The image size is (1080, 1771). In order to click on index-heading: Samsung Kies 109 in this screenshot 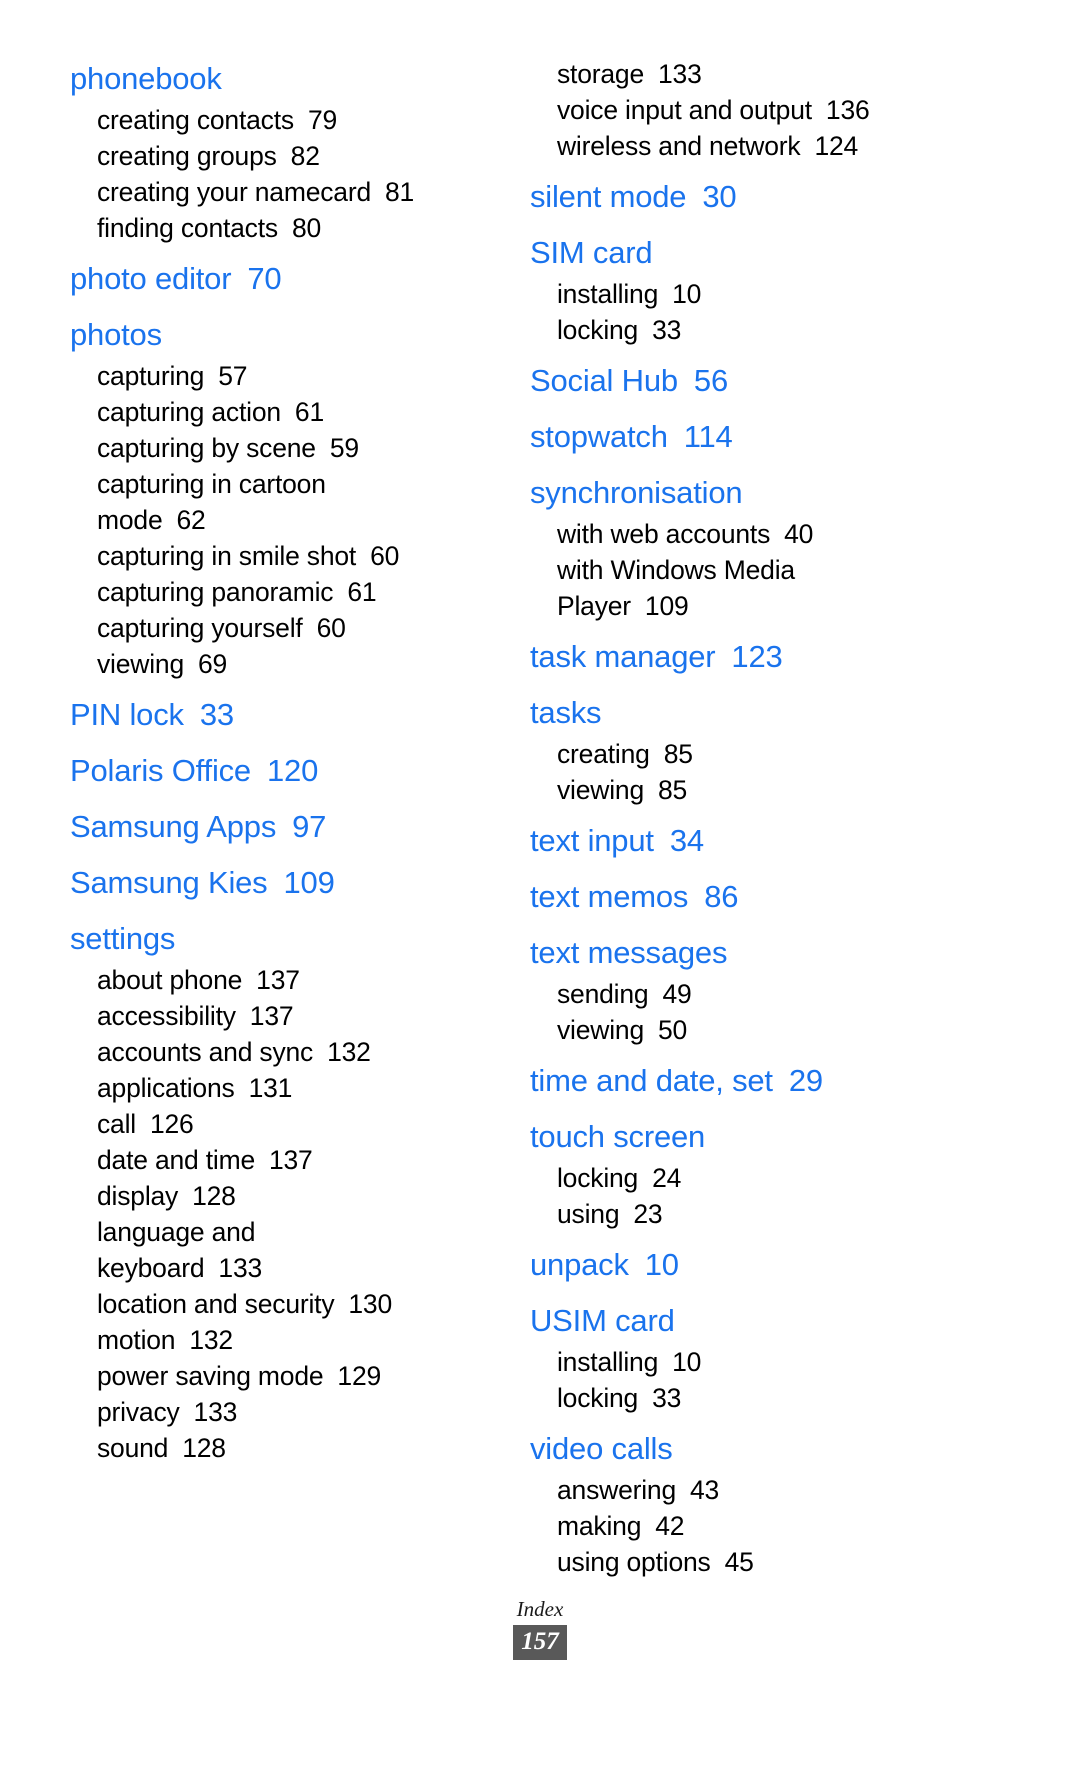, I will do `click(285, 883)`.